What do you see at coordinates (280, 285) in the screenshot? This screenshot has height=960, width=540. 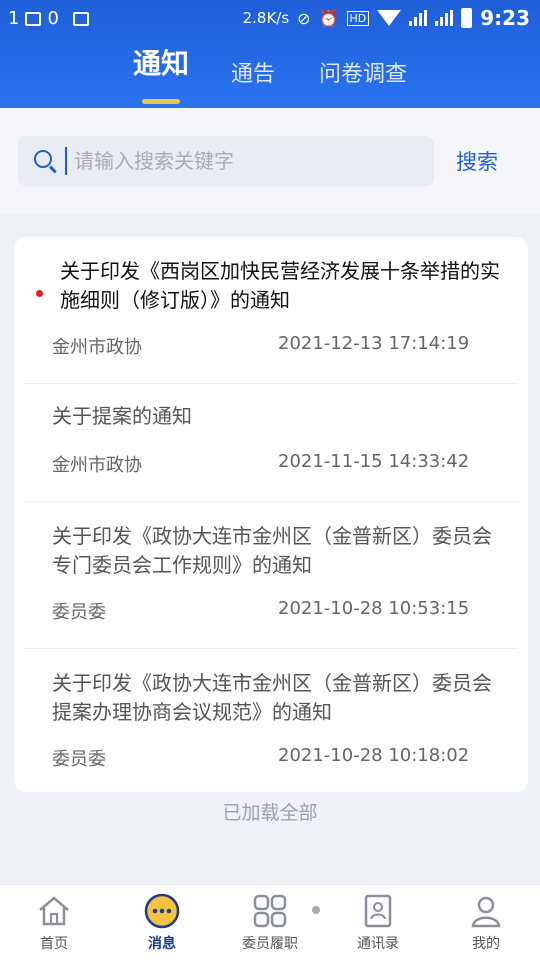 I see `notice-title: 关于印发《西岗区加快民营经济发展十条举措的实施细则（修订版）》的通知` at bounding box center [280, 285].